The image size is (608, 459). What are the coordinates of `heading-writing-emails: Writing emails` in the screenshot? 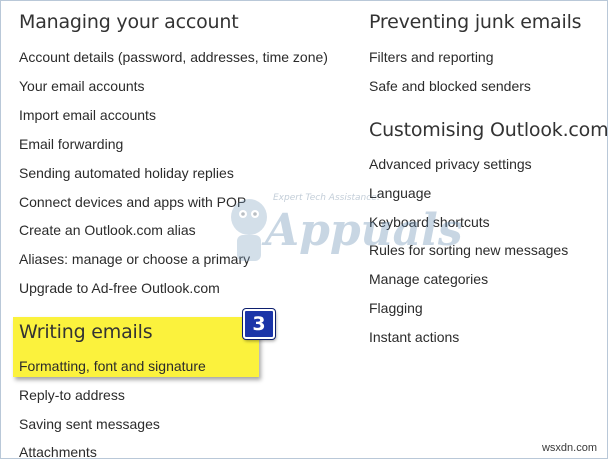 It's located at (86, 332).